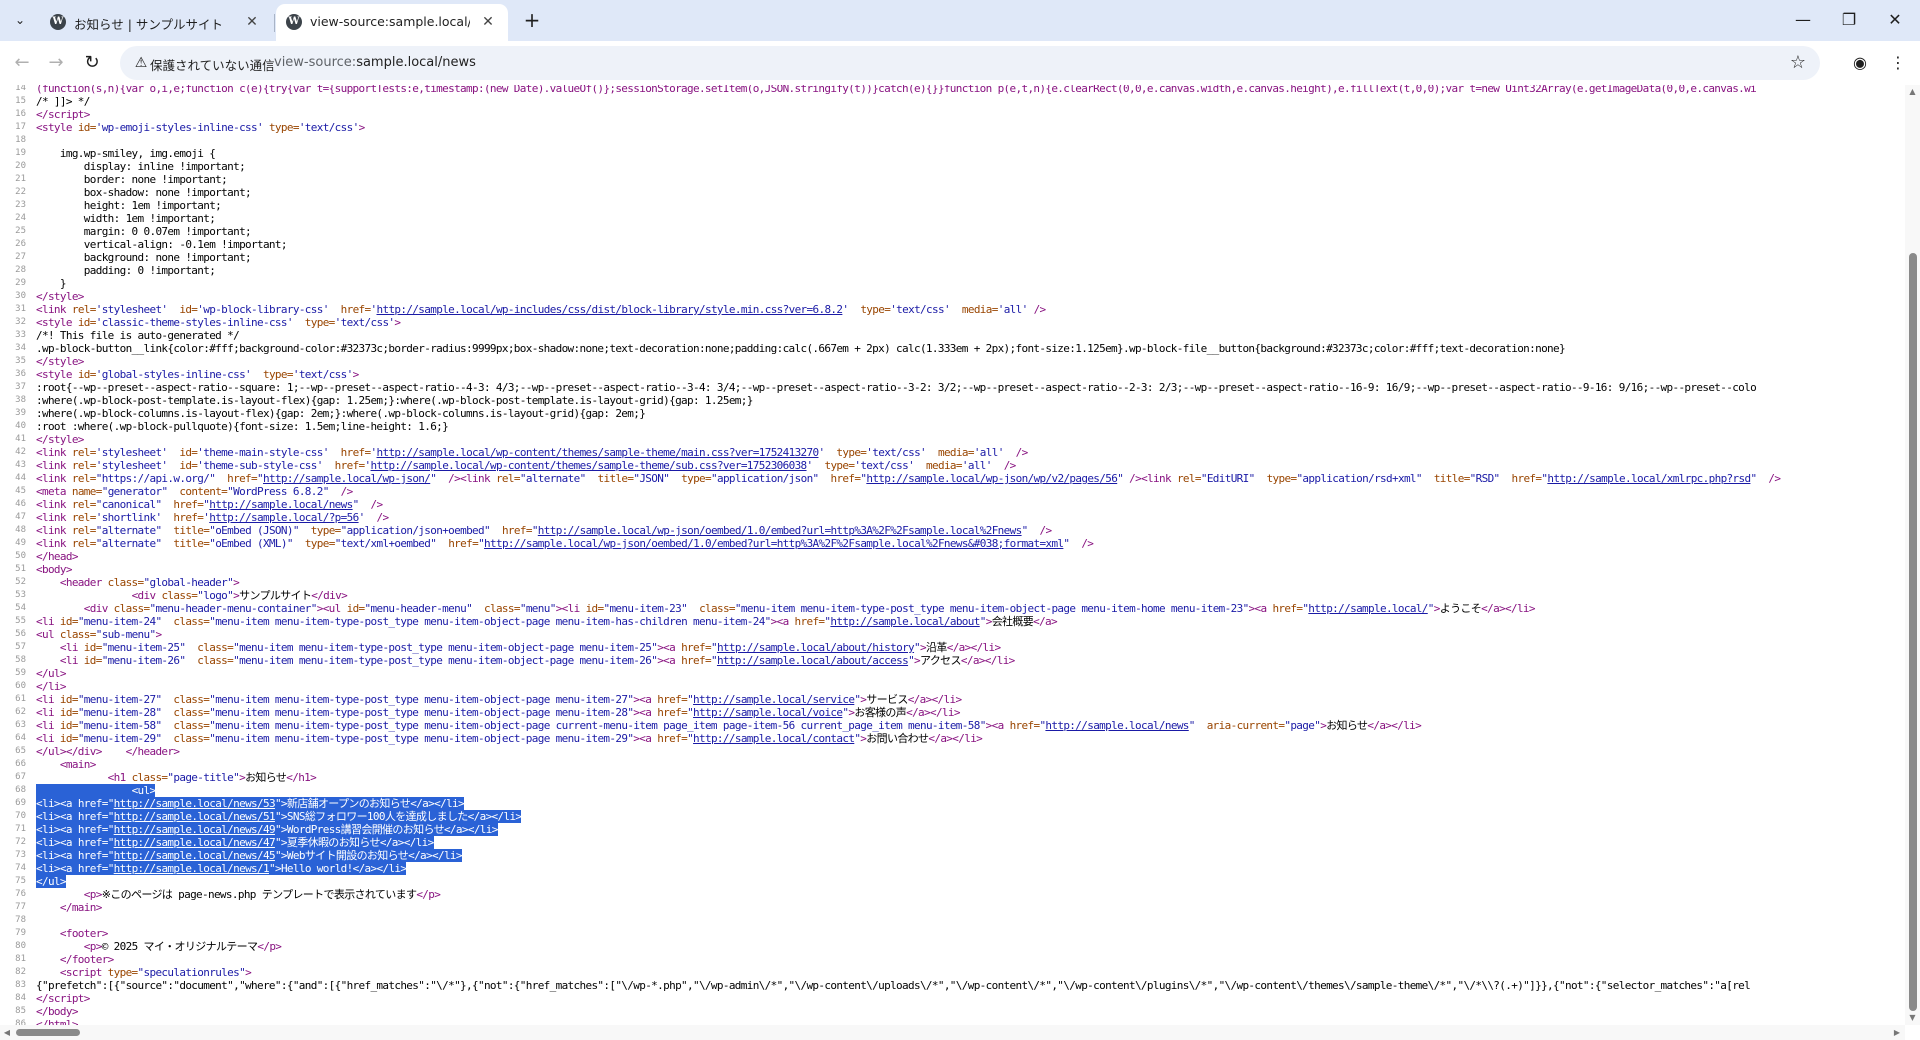  Describe the element at coordinates (20, 803) in the screenshot. I see `line-number: 69` at that location.